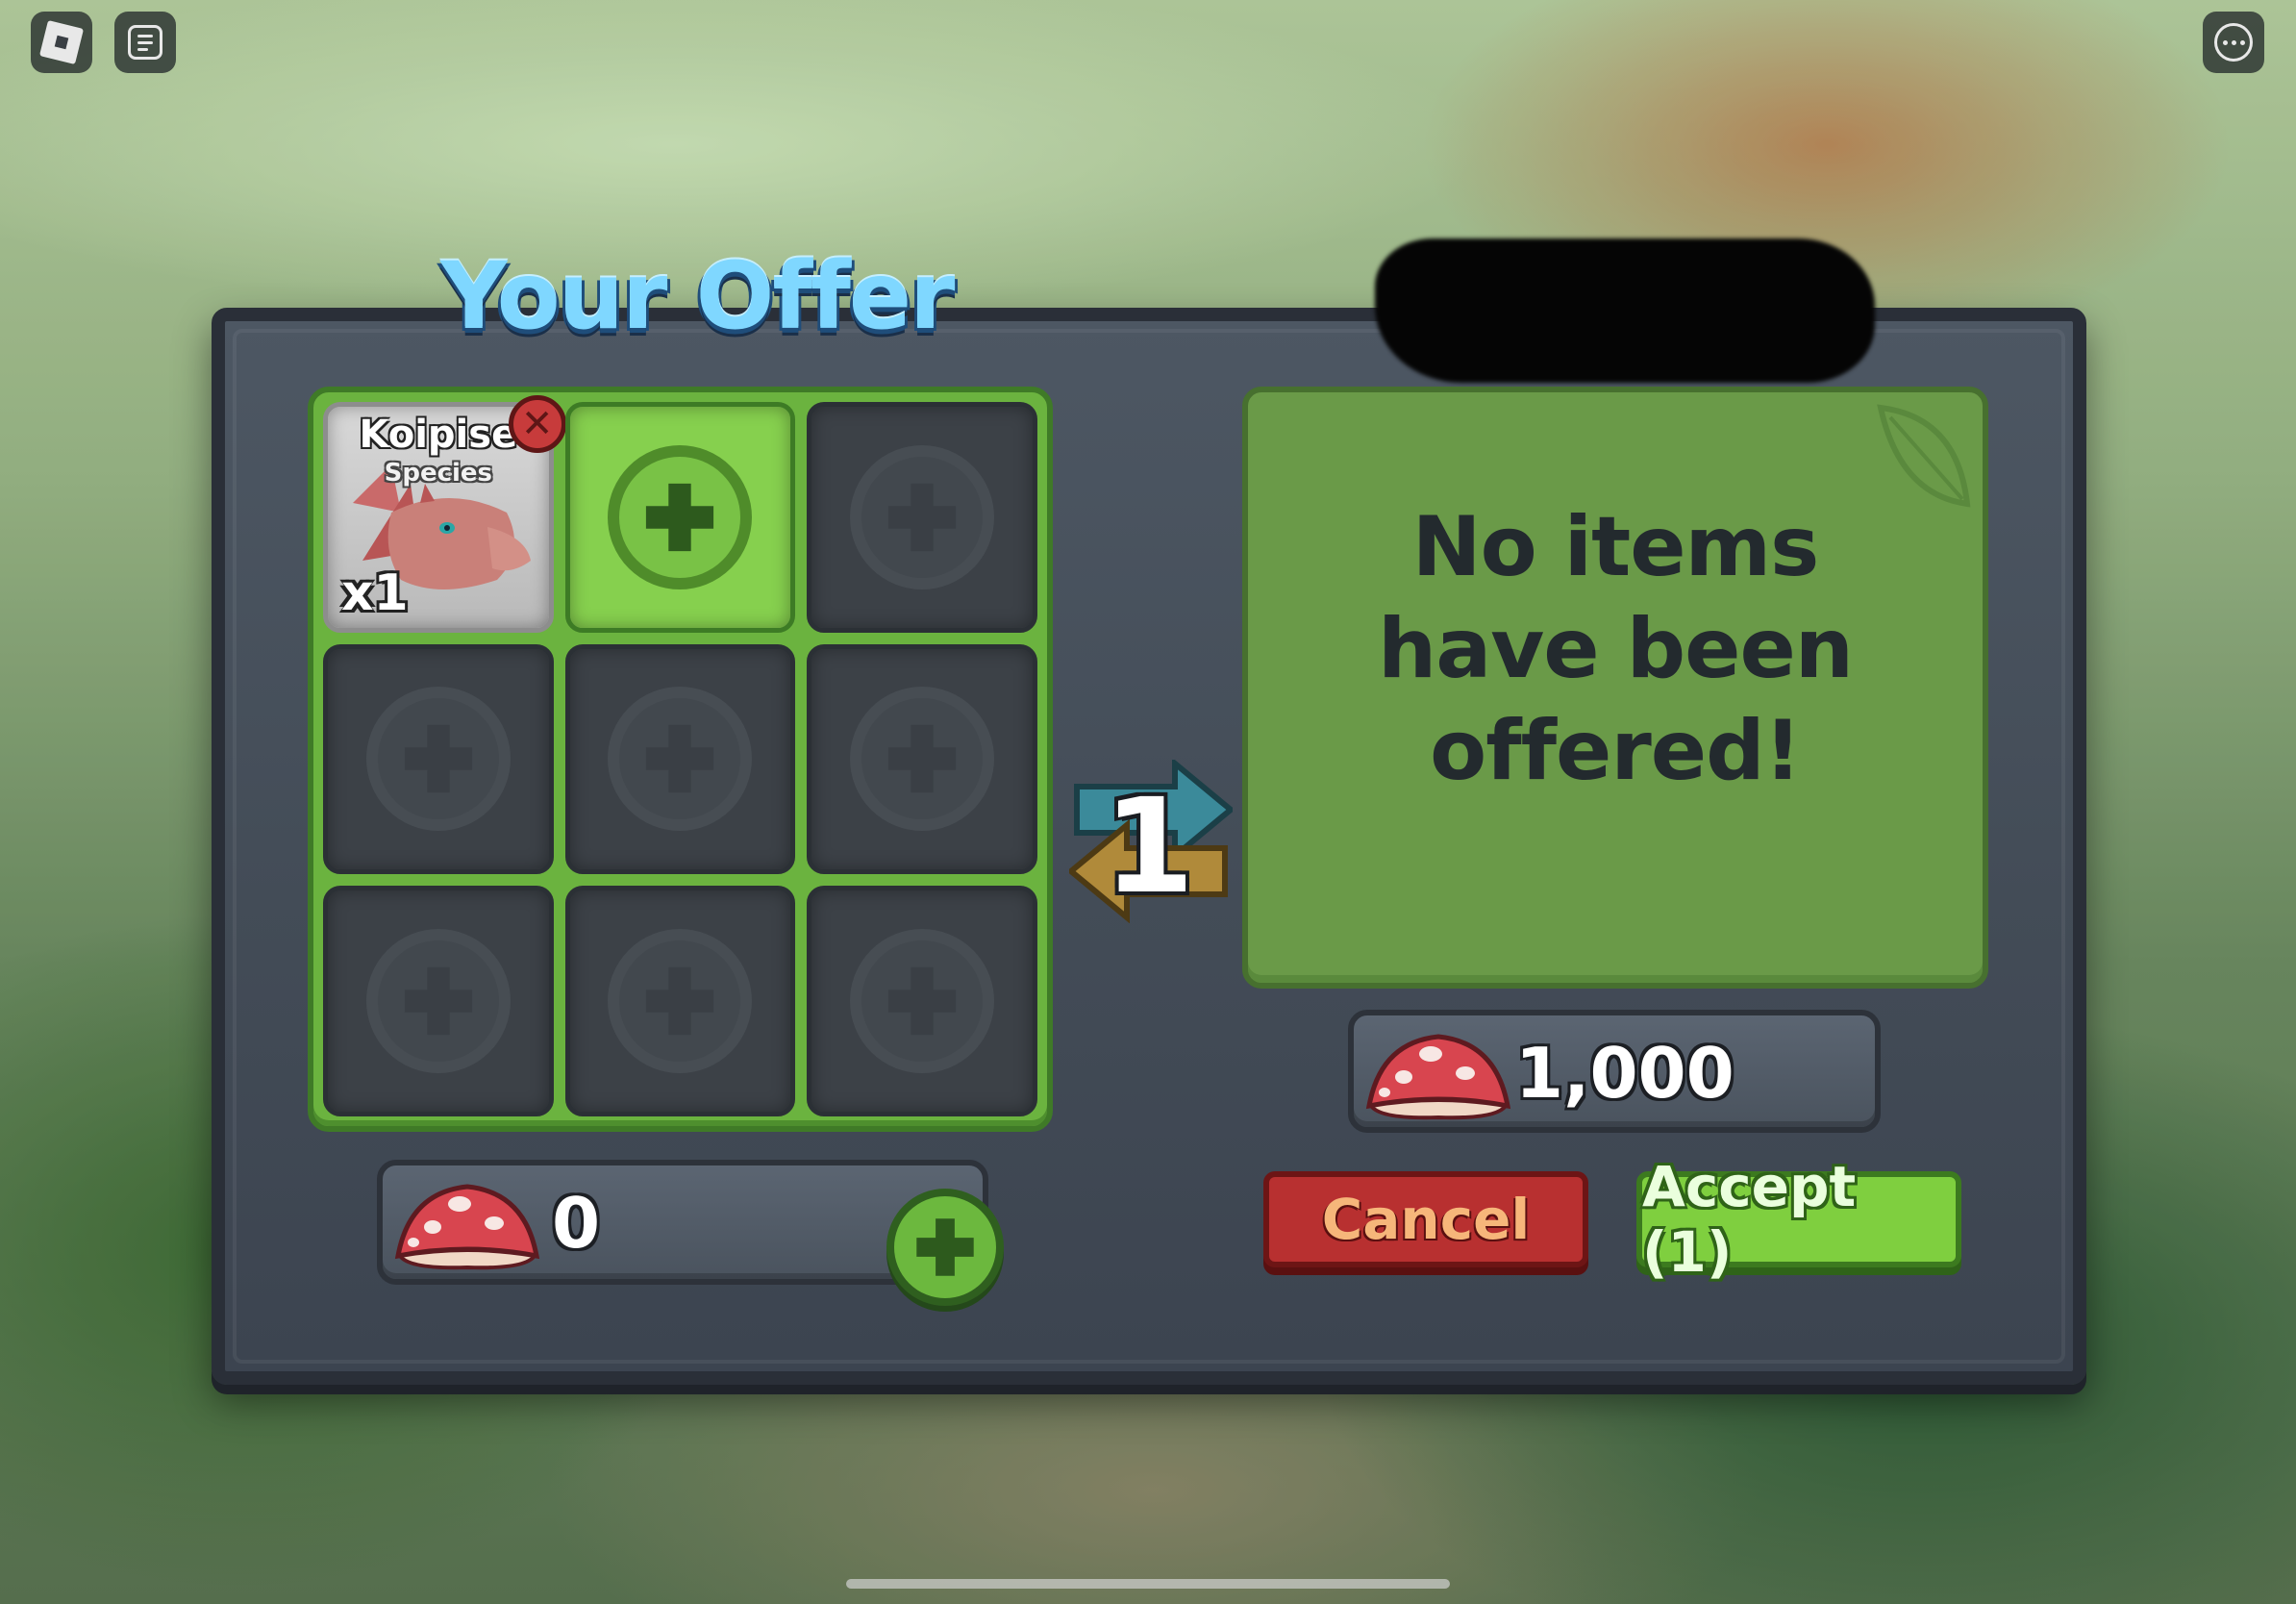 The image size is (2296, 1604). I want to click on roblox-logo-icon, so click(61, 42).